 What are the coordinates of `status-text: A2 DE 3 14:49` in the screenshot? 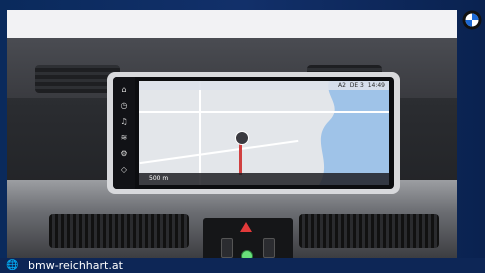 It's located at (361, 85).